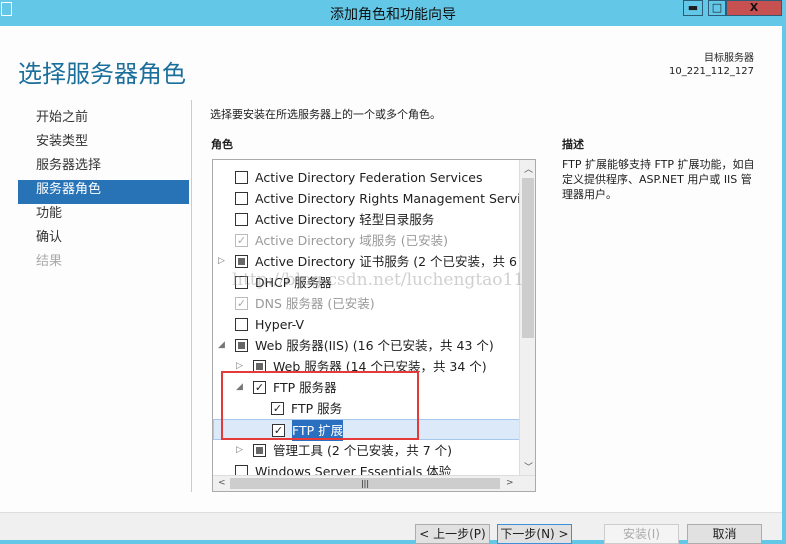  I want to click on scroll-up-icon: ︿, so click(528, 168).